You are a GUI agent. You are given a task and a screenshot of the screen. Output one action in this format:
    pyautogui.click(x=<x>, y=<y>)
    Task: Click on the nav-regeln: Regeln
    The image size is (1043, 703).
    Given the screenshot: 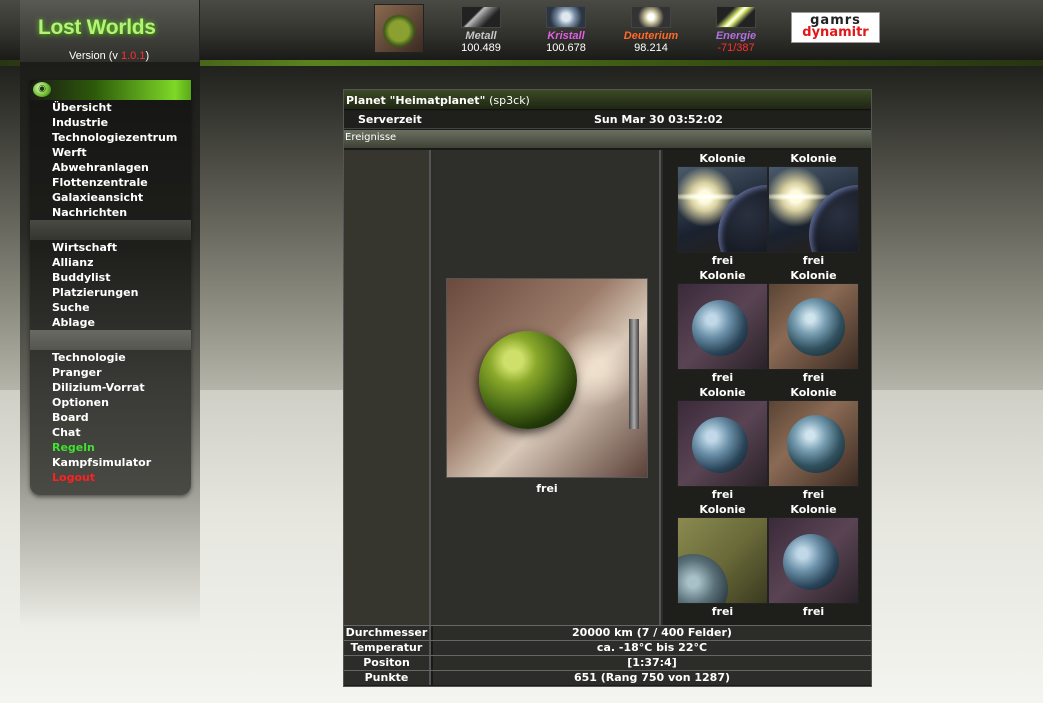 What is the action you would take?
    pyautogui.click(x=73, y=447)
    